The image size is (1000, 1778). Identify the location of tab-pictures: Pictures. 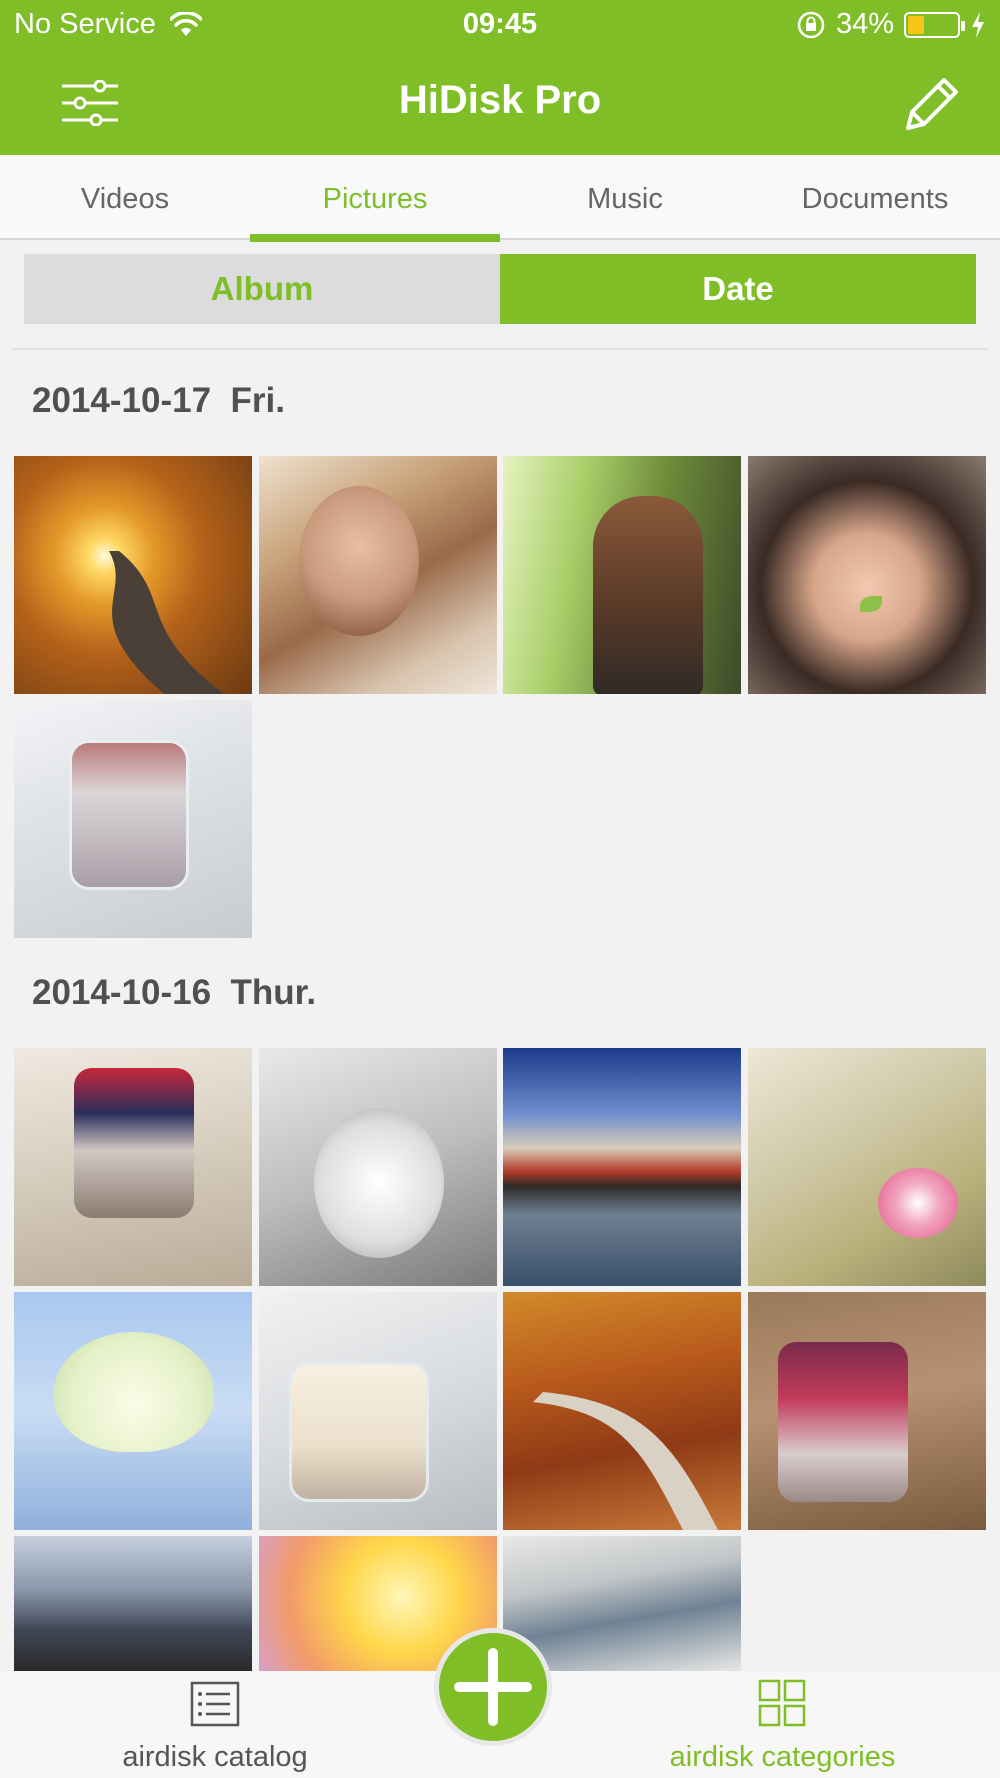
(375, 198).